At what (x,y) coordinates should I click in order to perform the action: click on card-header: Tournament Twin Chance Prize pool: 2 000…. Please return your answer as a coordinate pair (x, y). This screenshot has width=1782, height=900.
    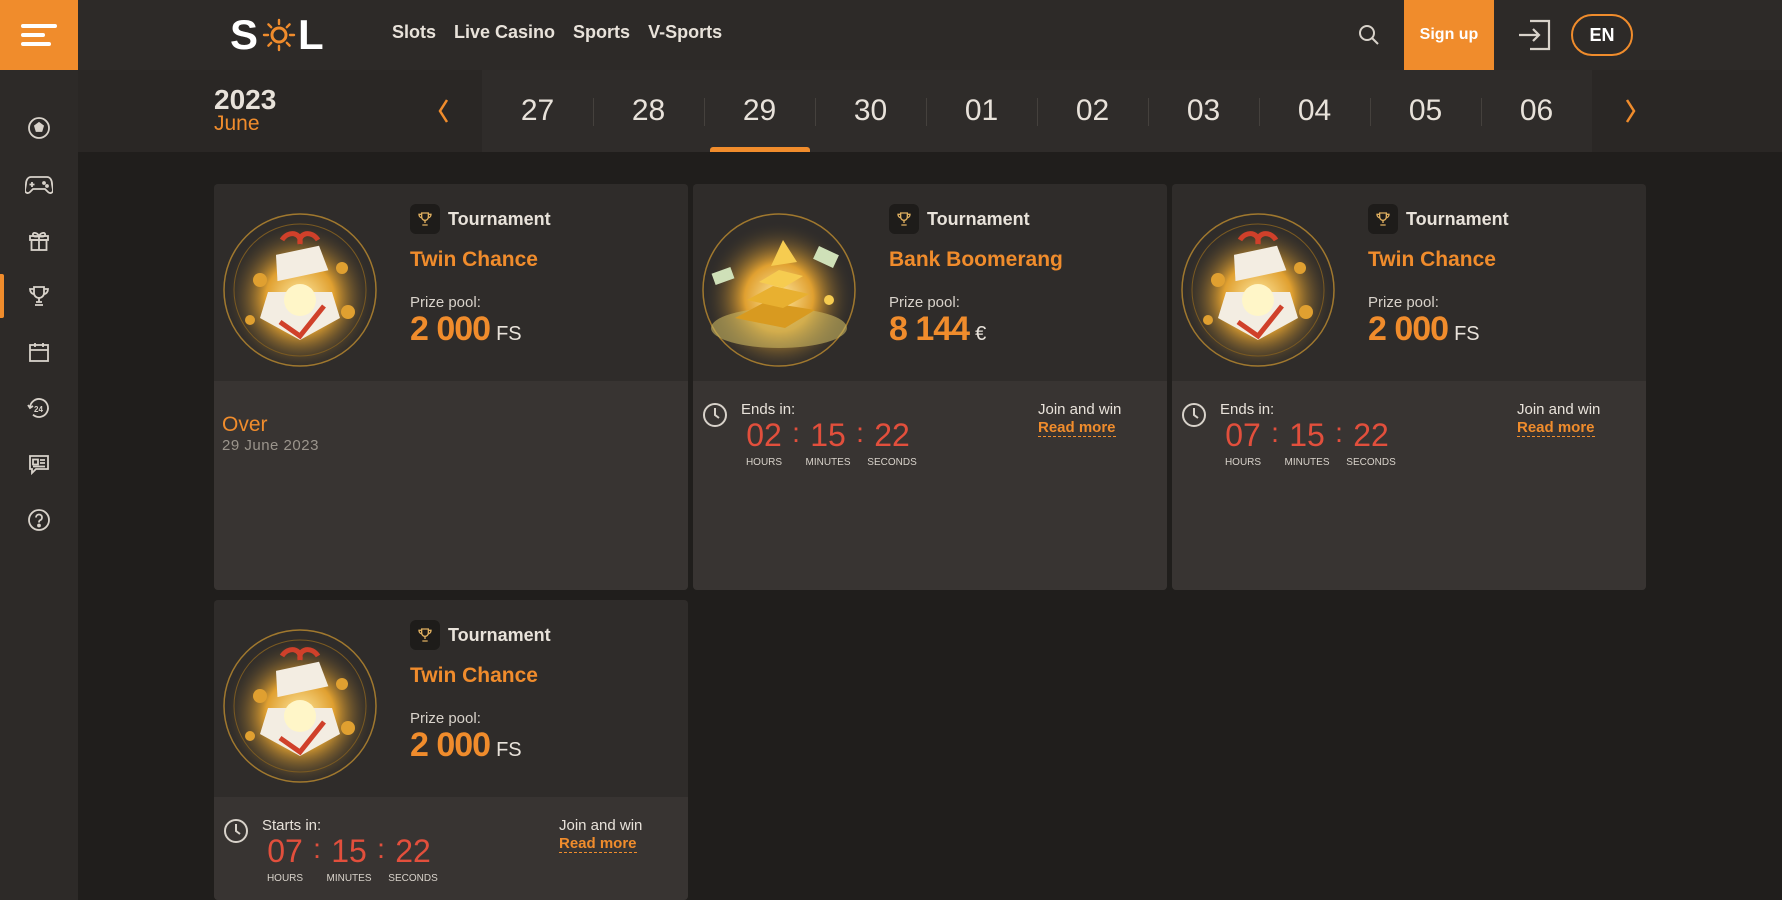
    Looking at the image, I should click on (1409, 282).